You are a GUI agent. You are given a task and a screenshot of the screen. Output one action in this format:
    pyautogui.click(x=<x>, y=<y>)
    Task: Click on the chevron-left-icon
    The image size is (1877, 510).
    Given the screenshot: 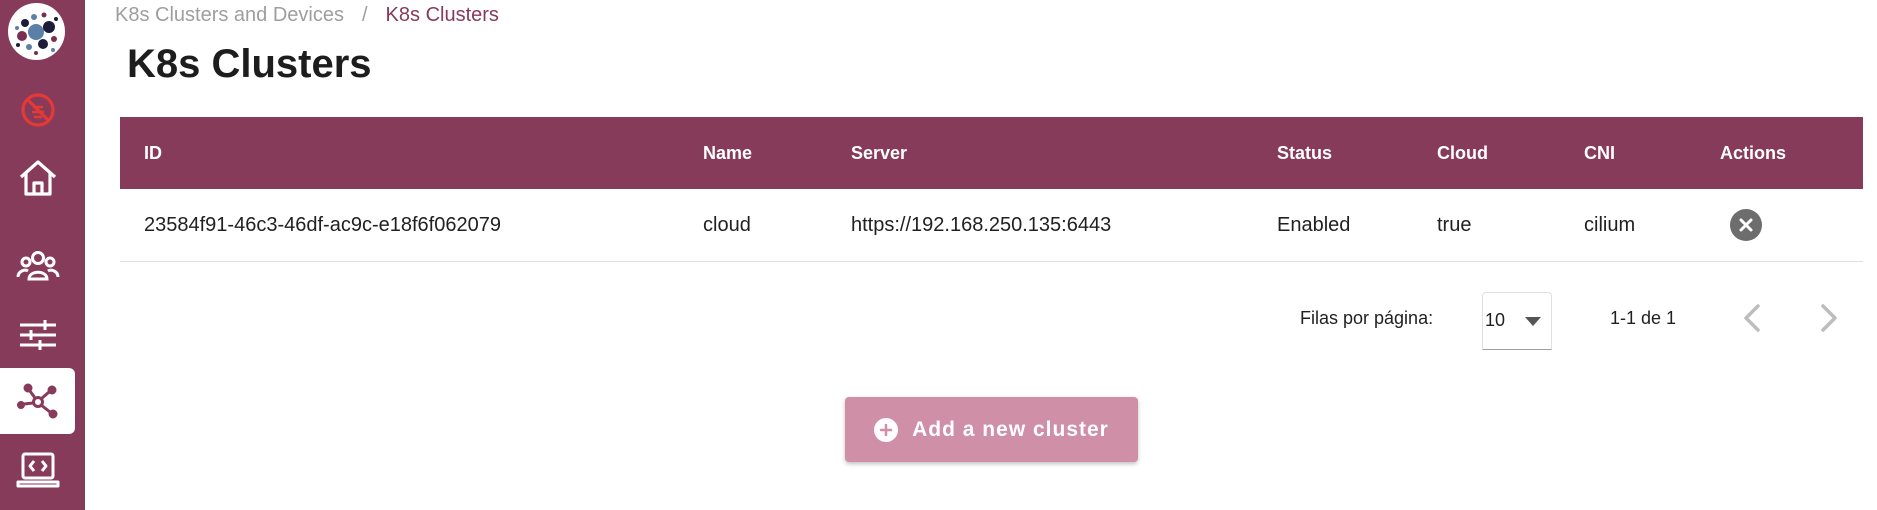 What is the action you would take?
    pyautogui.click(x=1752, y=318)
    